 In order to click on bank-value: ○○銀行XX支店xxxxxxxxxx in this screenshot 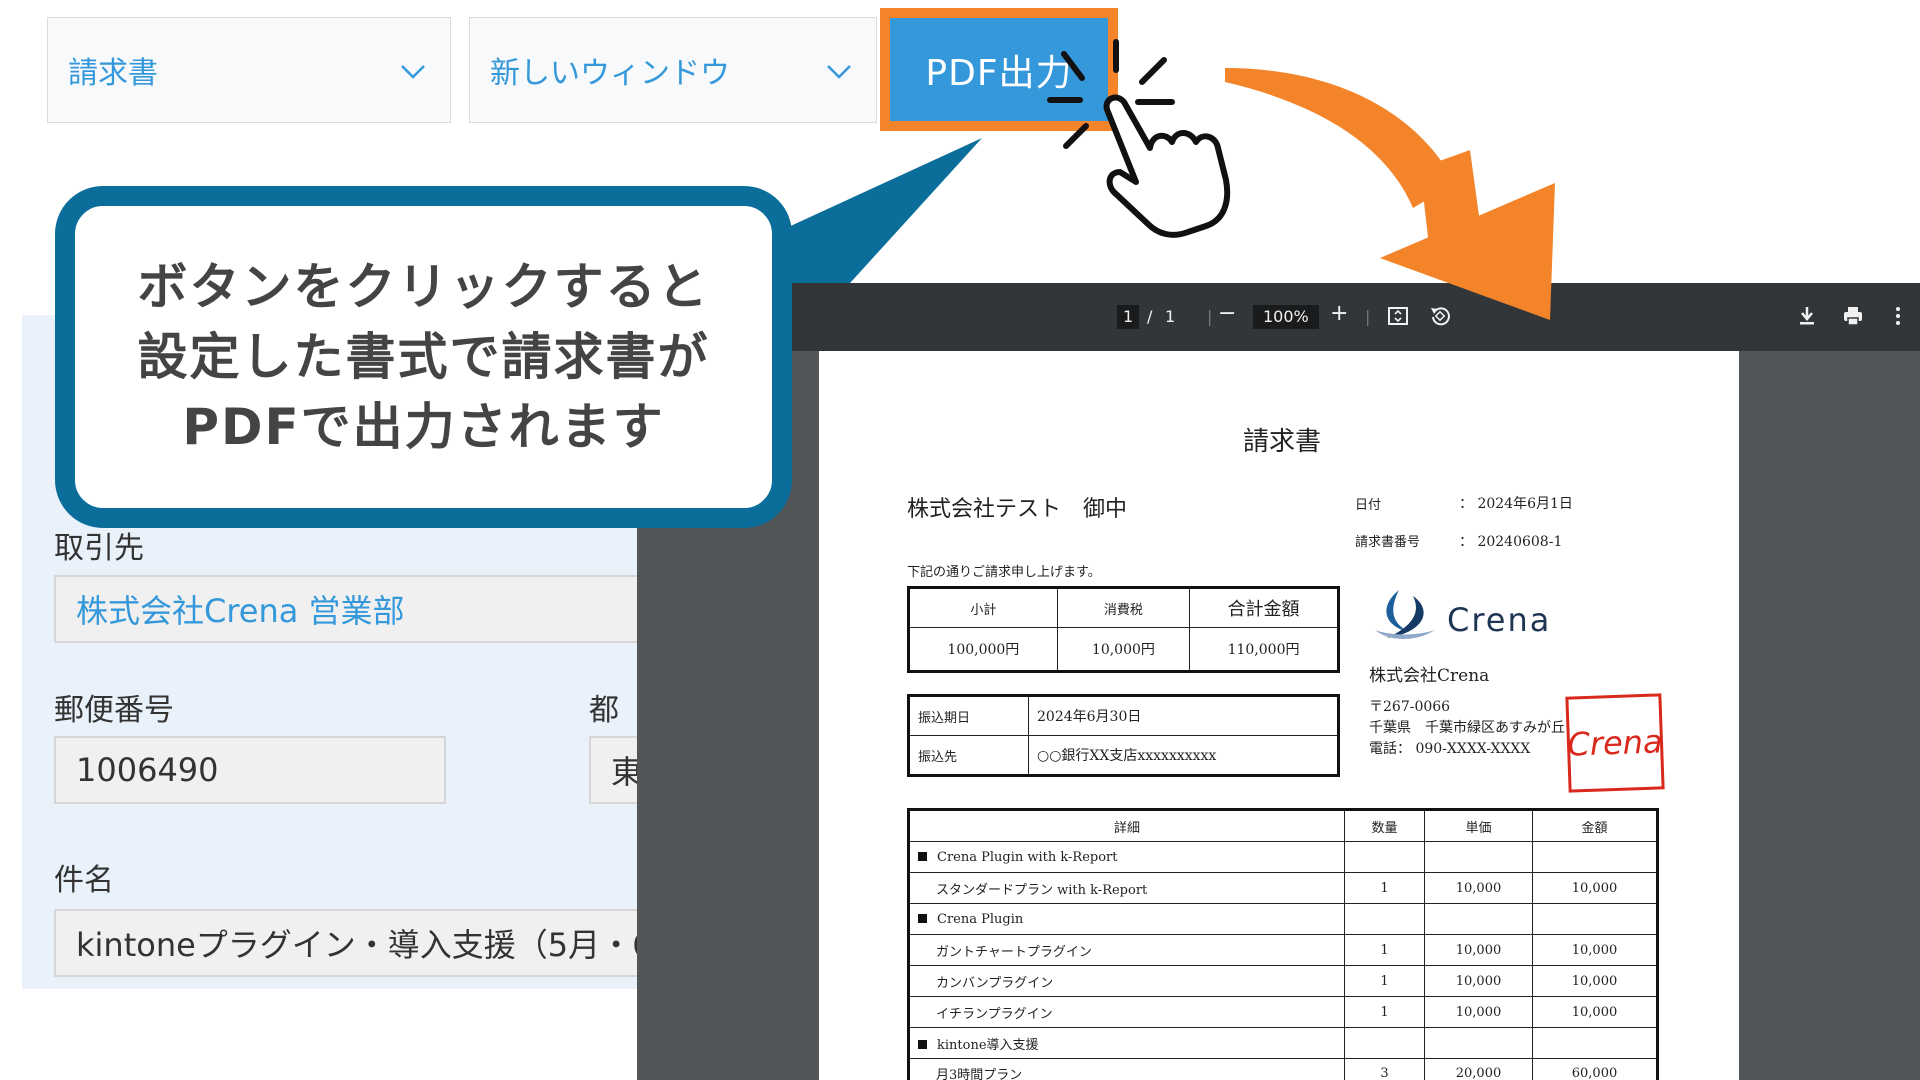, I will do `click(1183, 755)`.